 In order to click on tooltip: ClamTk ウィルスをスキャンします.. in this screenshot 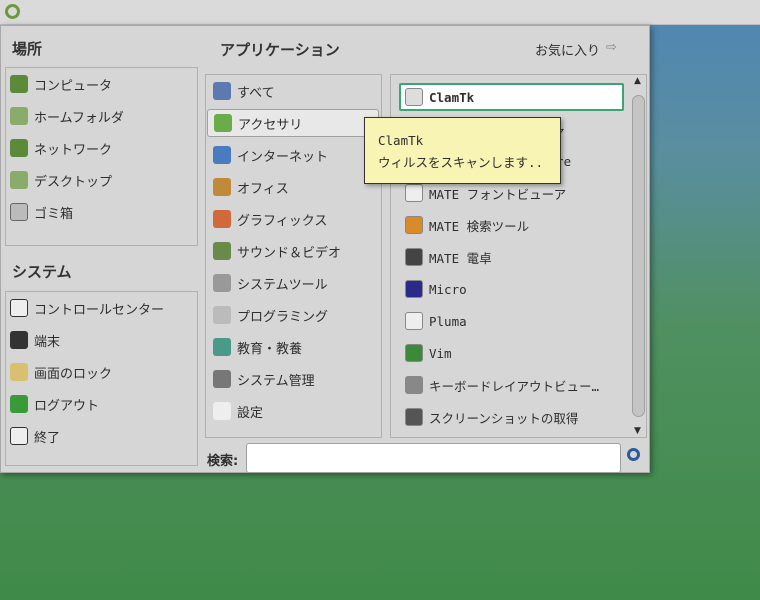, I will do `click(462, 150)`.